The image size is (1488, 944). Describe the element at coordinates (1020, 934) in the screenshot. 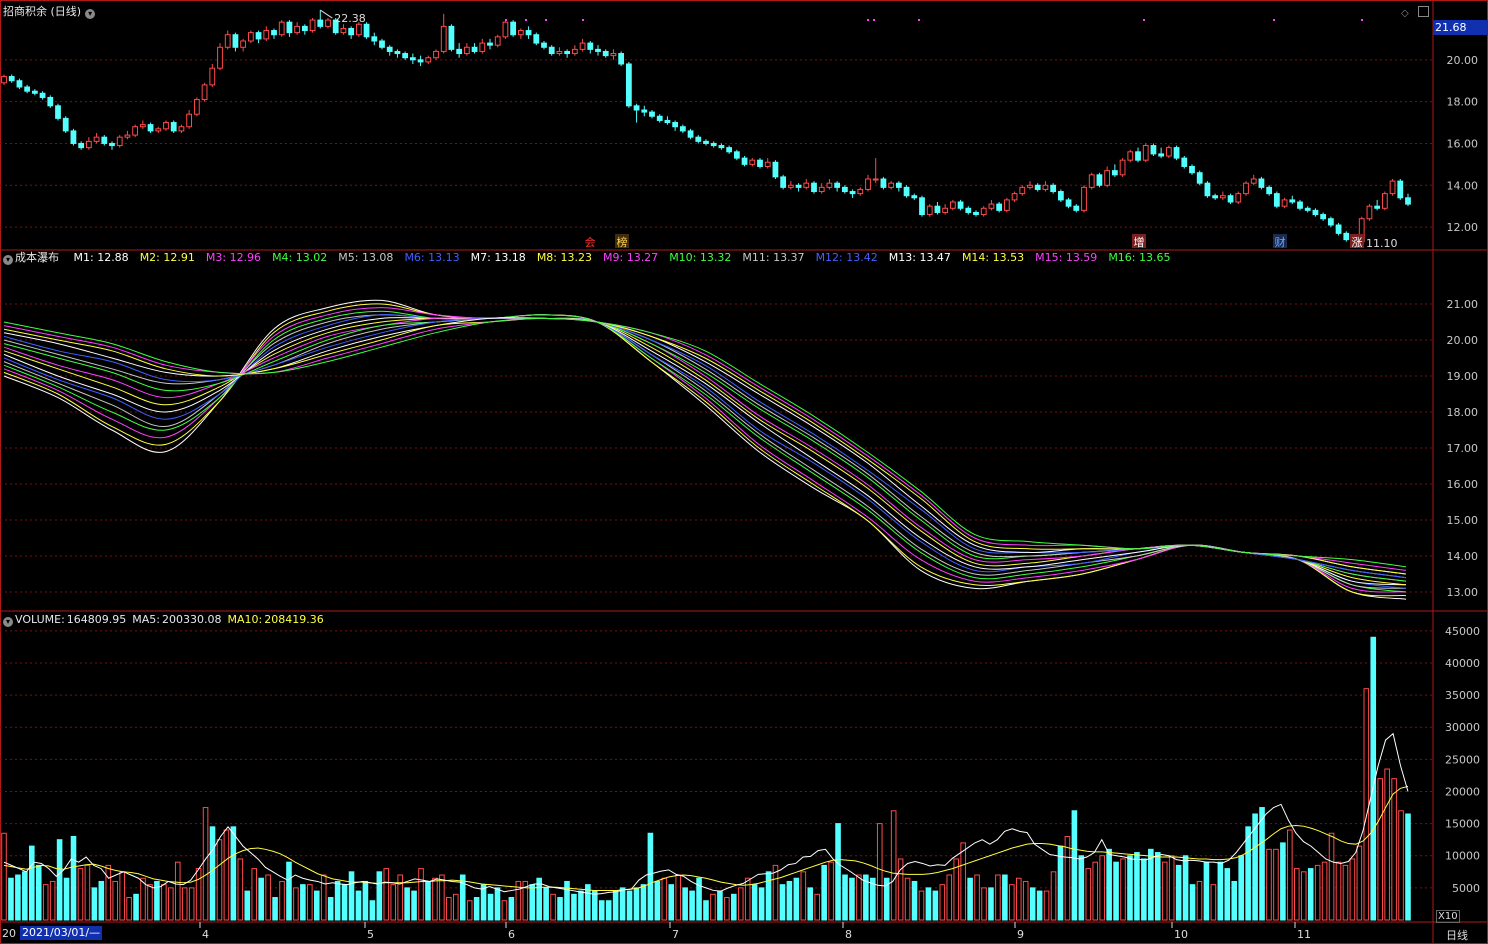

I see `month-label: 9` at that location.